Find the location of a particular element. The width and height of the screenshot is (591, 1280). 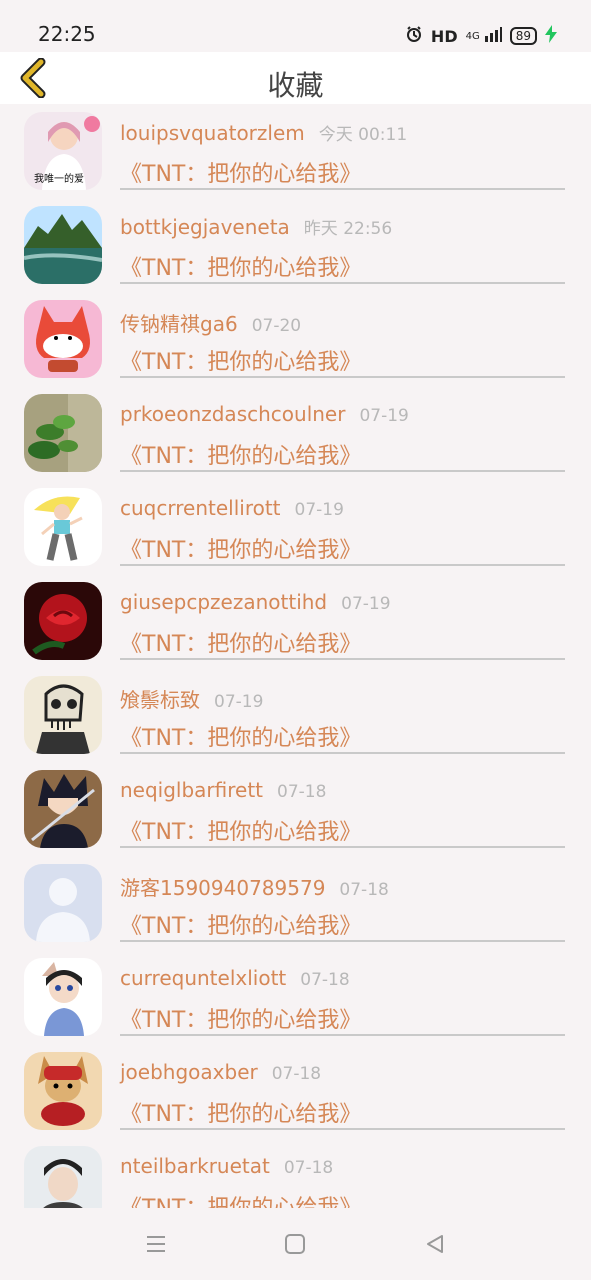

user-name: joebhgoaxber 07-18 is located at coordinates (221, 1072).